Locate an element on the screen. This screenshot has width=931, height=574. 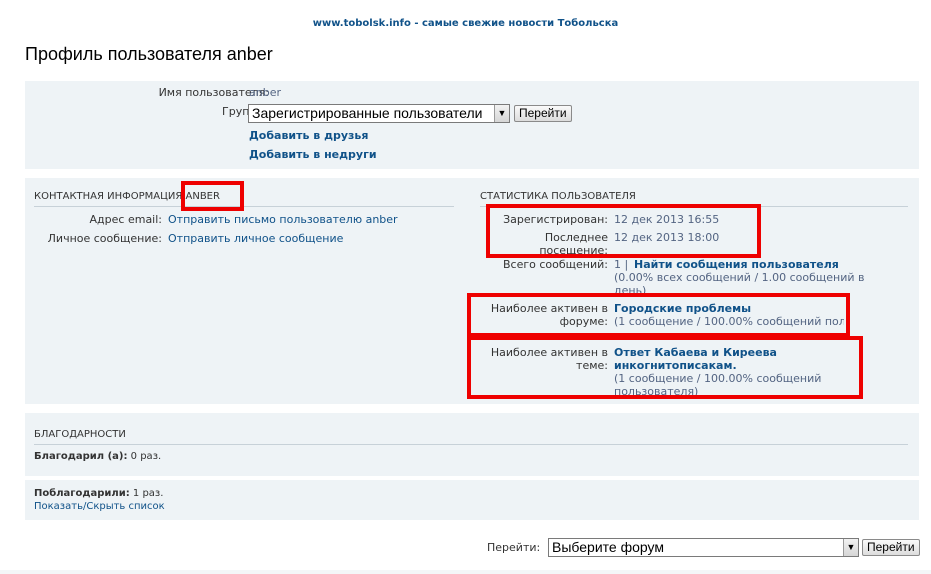
total-posts-value: 1 | is located at coordinates (621, 264).